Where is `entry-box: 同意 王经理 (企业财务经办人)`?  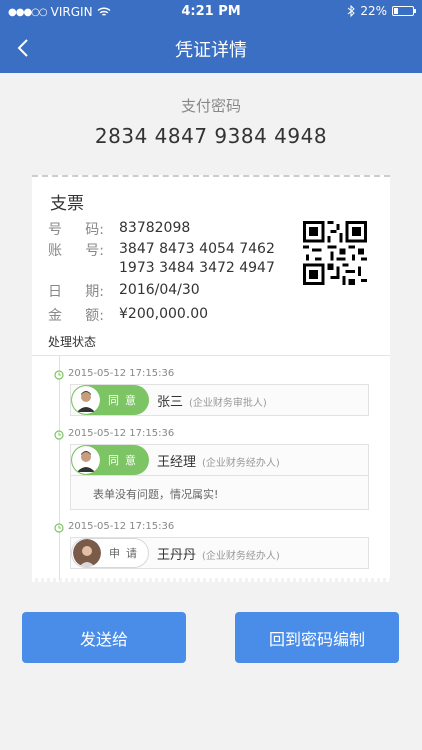
entry-box: 同意 王经理 (企业财务经办人) is located at coordinates (219, 460).